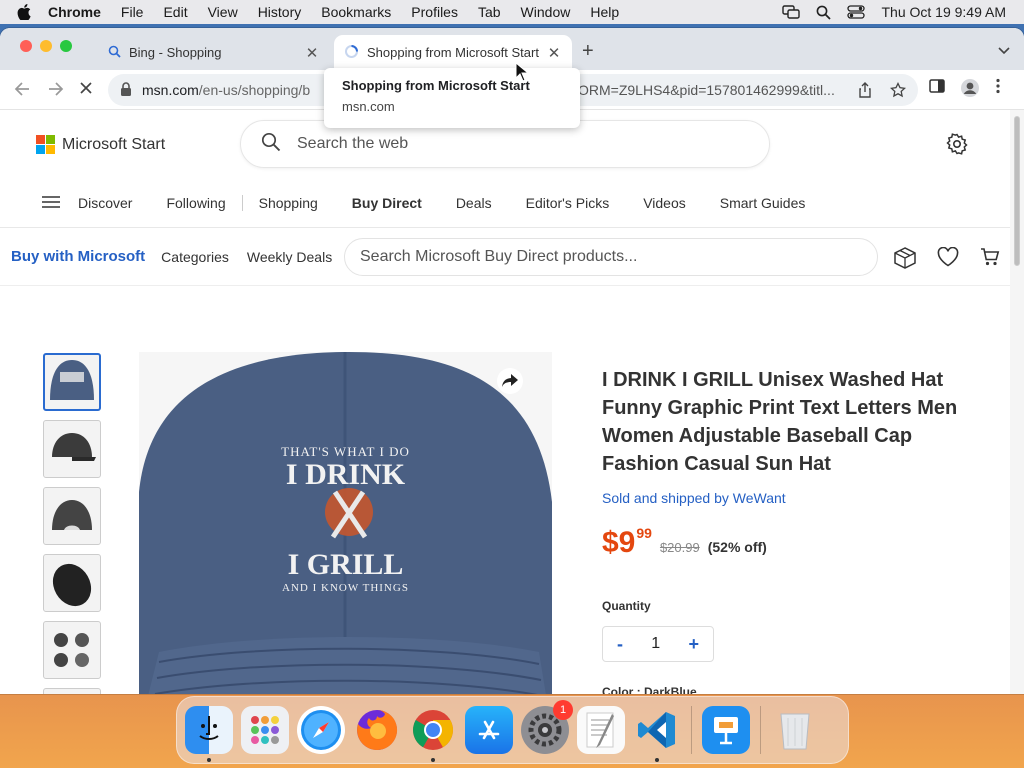 Image resolution: width=1024 pixels, height=768 pixels. I want to click on price-row: $9 99 $20.99 (52% off), so click(684, 542).